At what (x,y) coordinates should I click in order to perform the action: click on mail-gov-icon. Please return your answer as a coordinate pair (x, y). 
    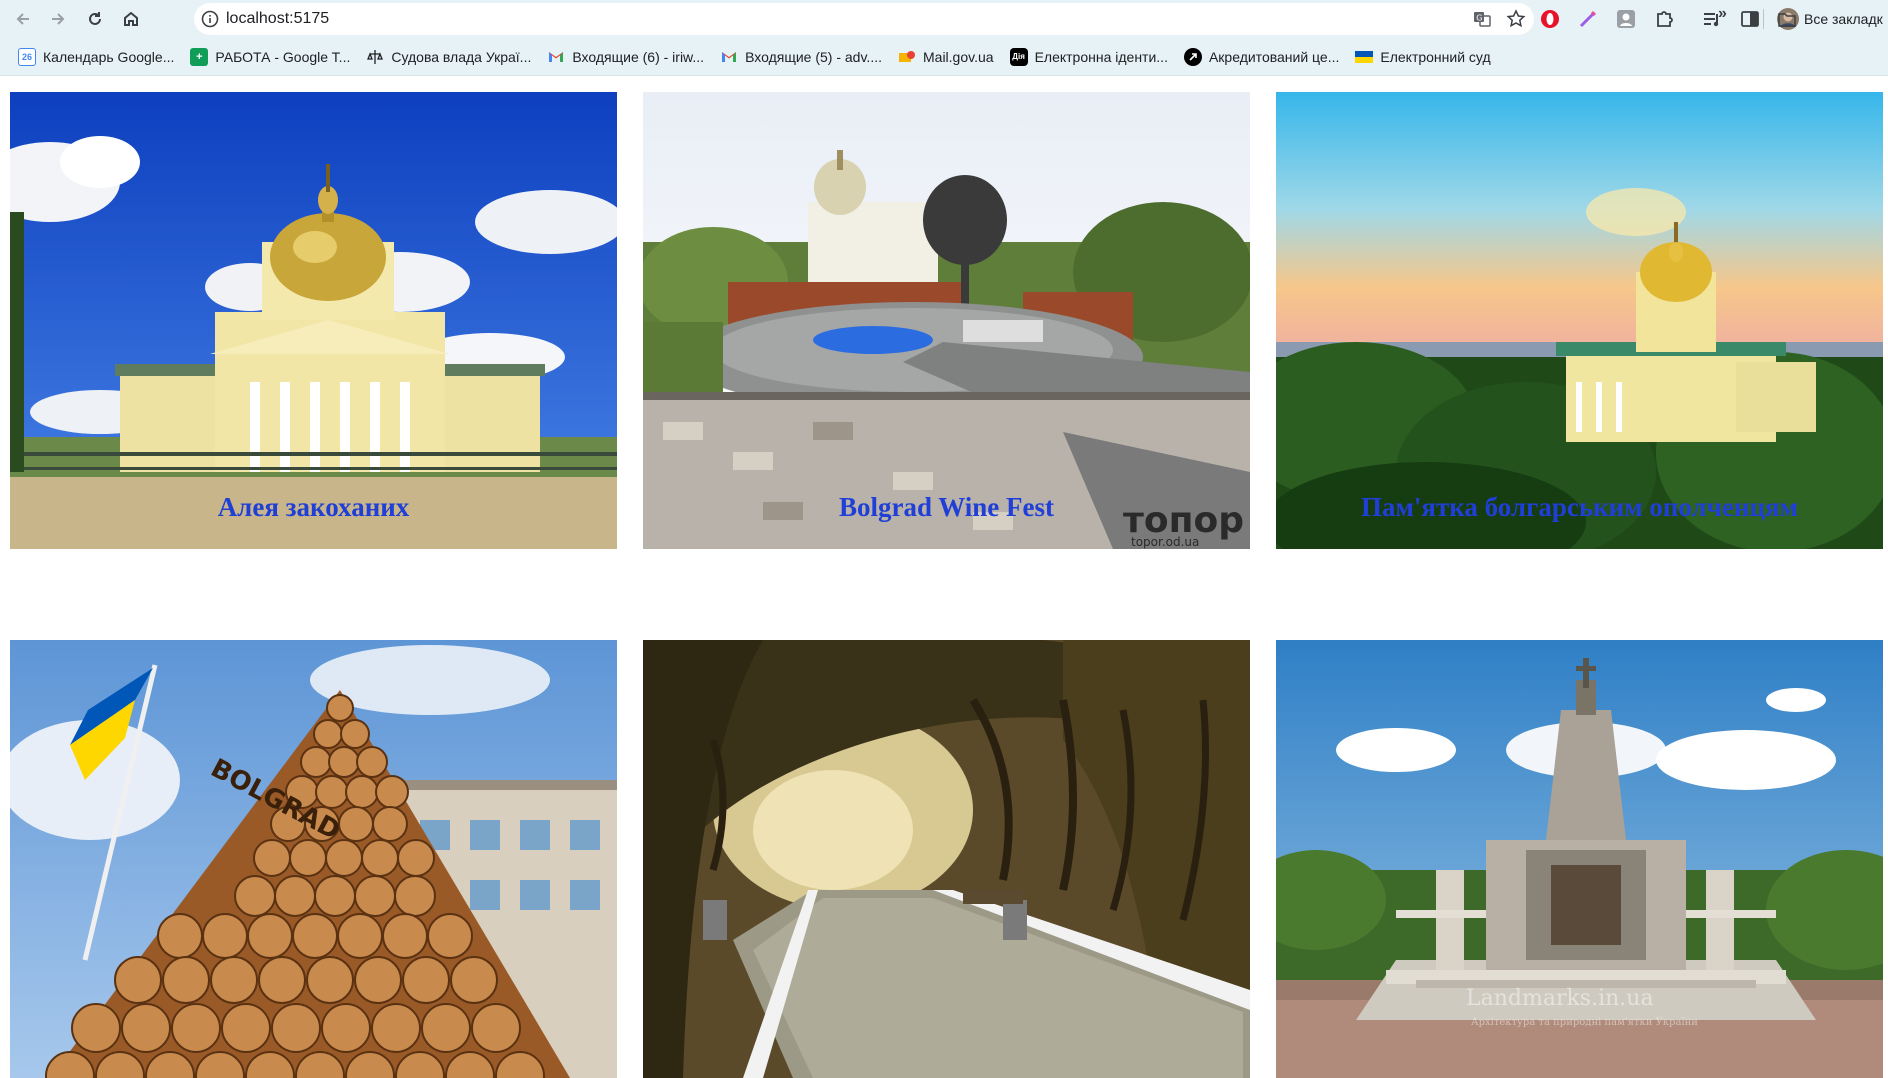
    Looking at the image, I should click on (907, 57).